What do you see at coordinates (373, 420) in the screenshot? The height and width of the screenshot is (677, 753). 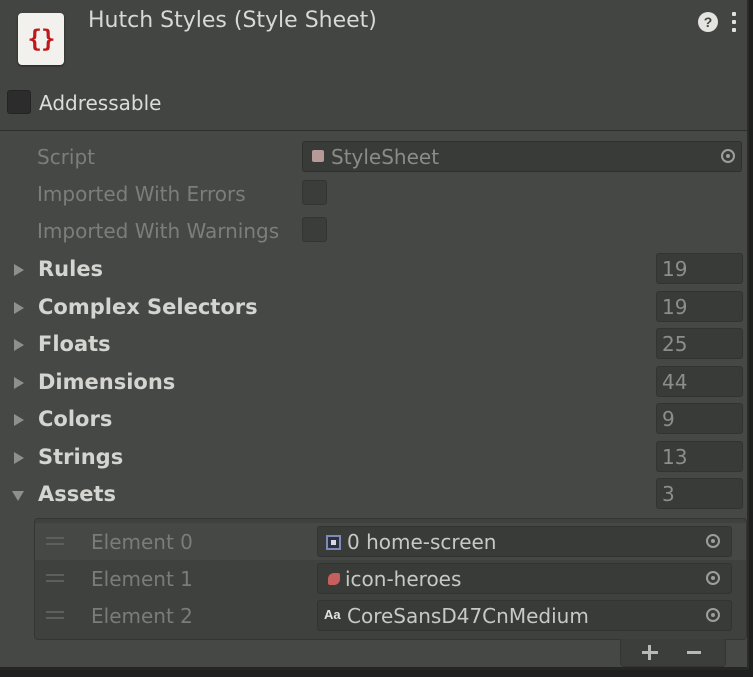 I see `foldout-colors: Colors 9` at bounding box center [373, 420].